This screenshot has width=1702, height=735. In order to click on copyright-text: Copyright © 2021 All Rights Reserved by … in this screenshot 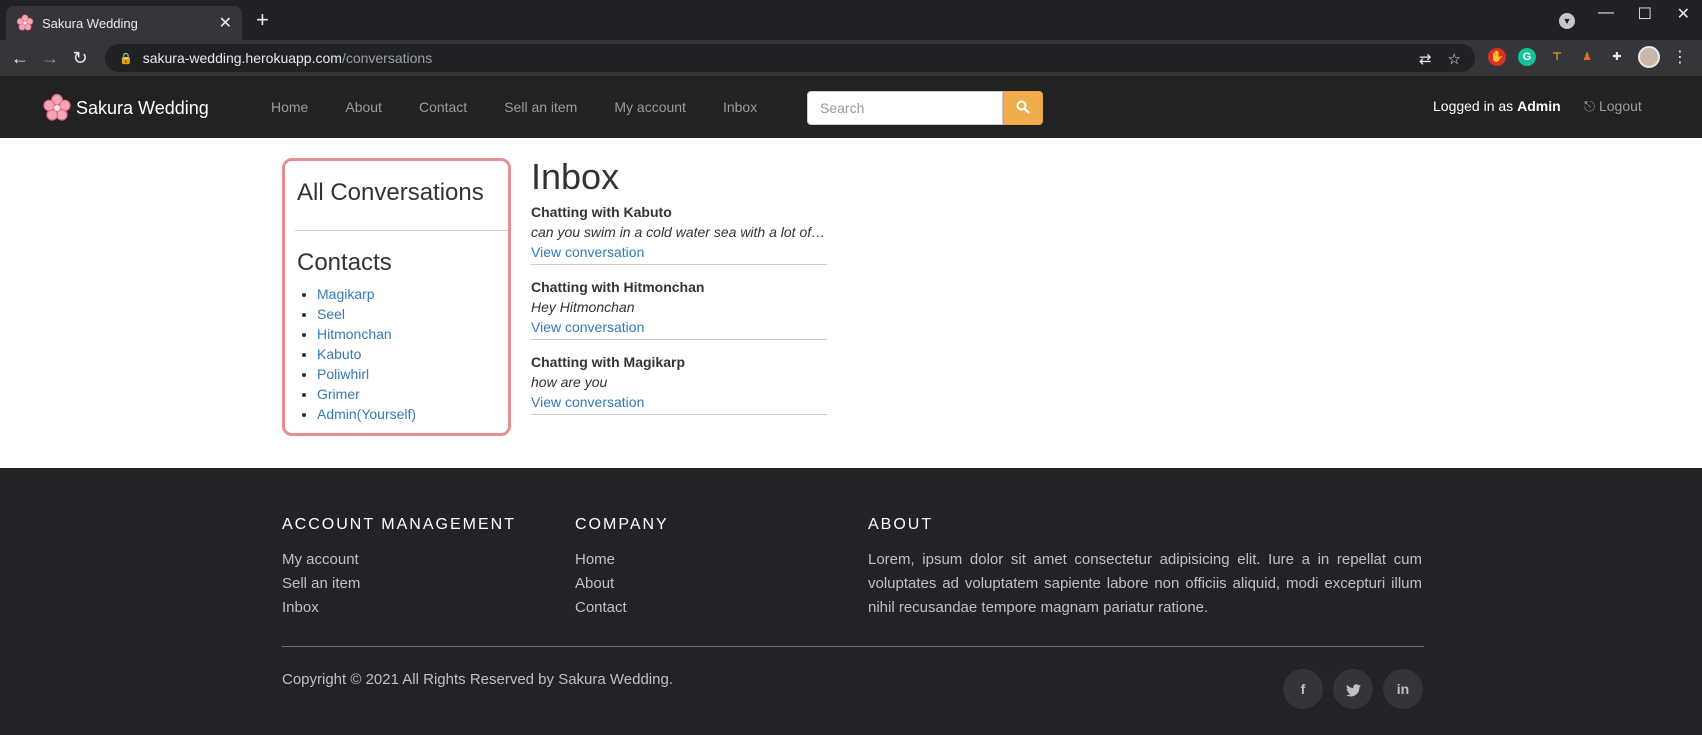, I will do `click(477, 679)`.